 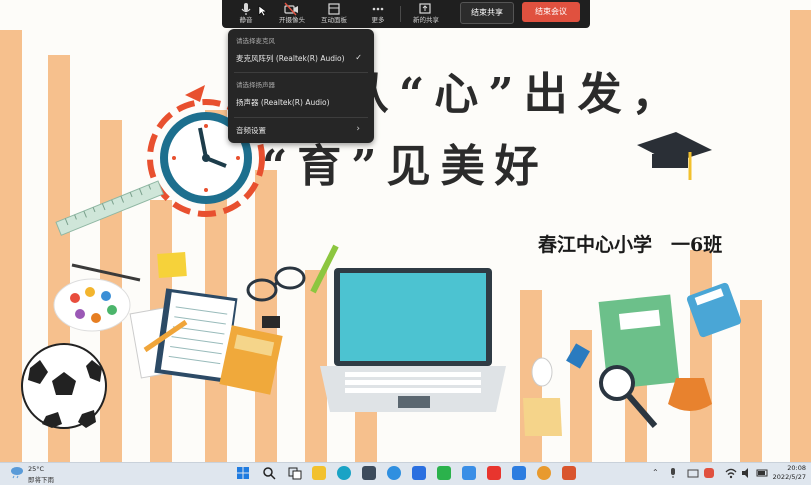 I want to click on ie-icon, so click(x=394, y=473).